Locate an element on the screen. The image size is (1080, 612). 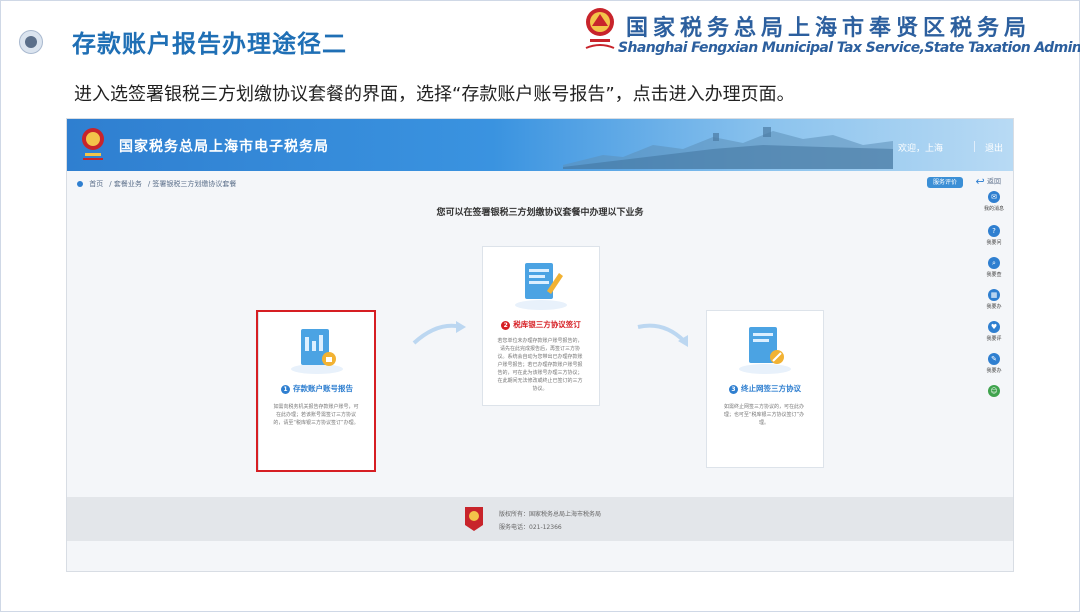
portal-title: 国家税务总局上海市电子税务局 is located at coordinates (224, 147).